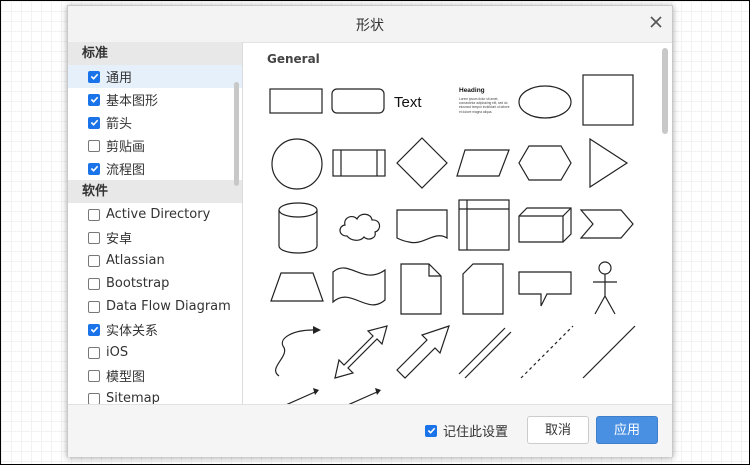 This screenshot has width=750, height=465. Describe the element at coordinates (293, 59) in the screenshot. I see `section-title: General` at that location.